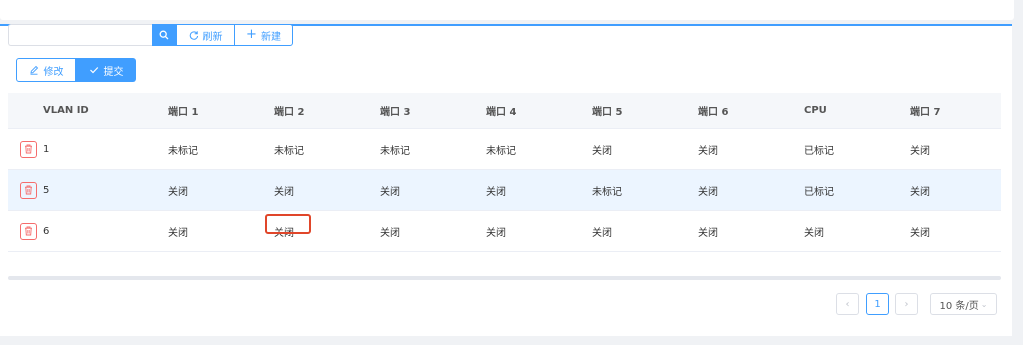 The width and height of the screenshot is (1023, 345). Describe the element at coordinates (289, 112) in the screenshot. I see `header-port-2: 端口 2` at that location.